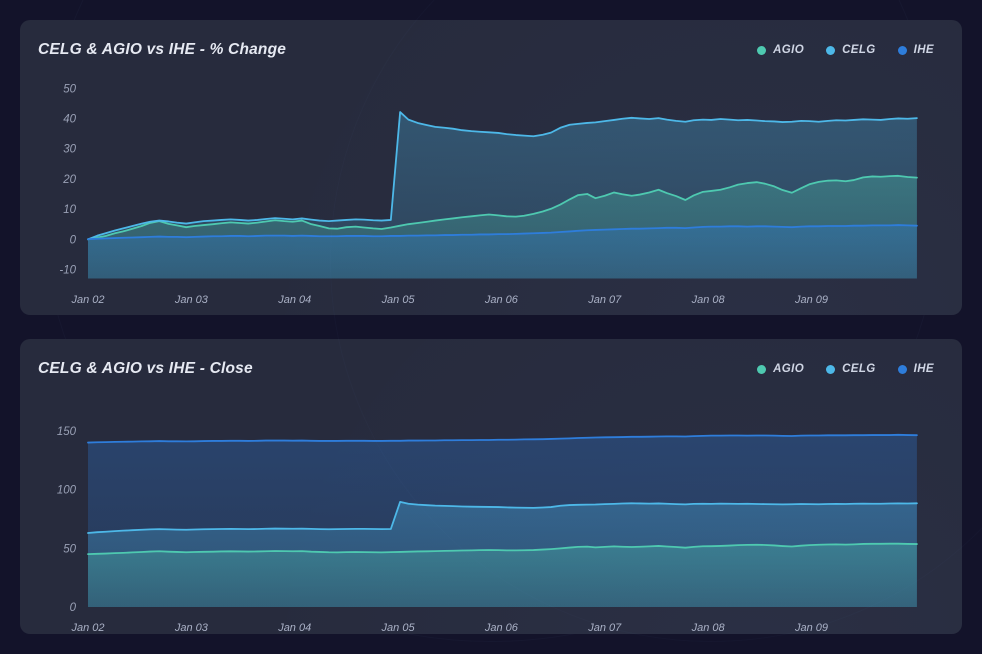 This screenshot has height=654, width=982. What do you see at coordinates (67, 432) in the screenshot?
I see `y-axis-tick-label: 150` at bounding box center [67, 432].